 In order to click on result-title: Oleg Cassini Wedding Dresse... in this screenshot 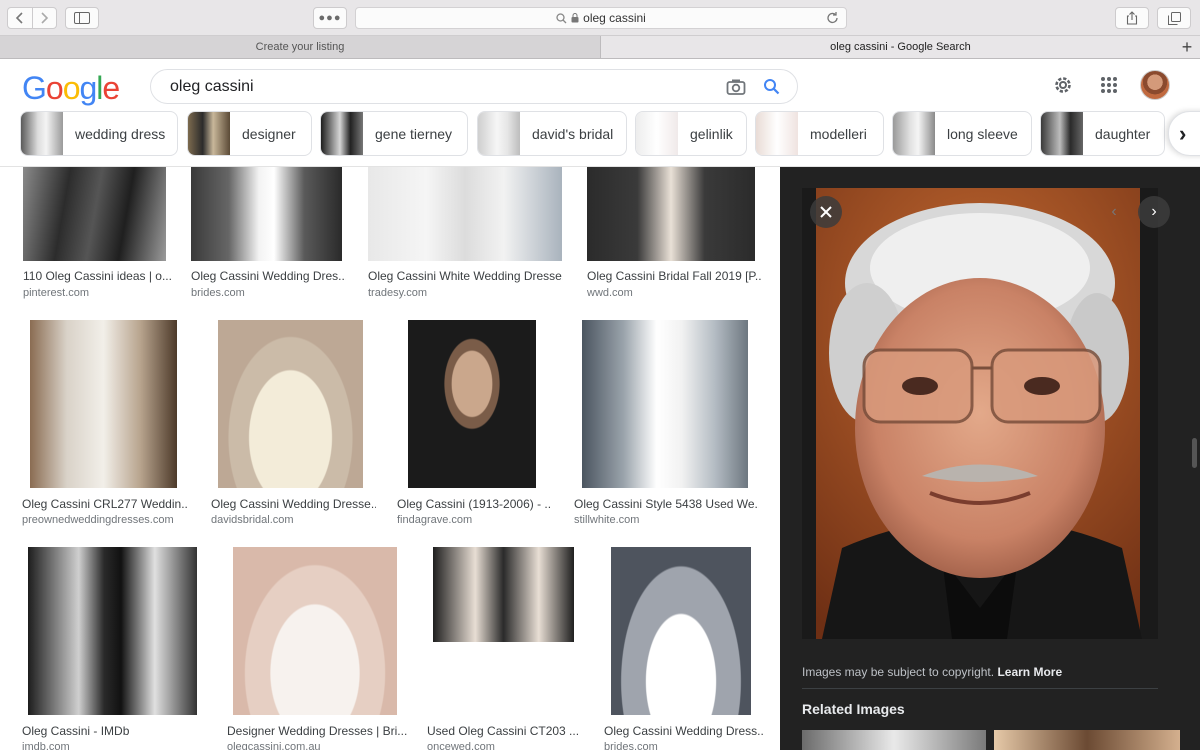, I will do `click(293, 504)`.